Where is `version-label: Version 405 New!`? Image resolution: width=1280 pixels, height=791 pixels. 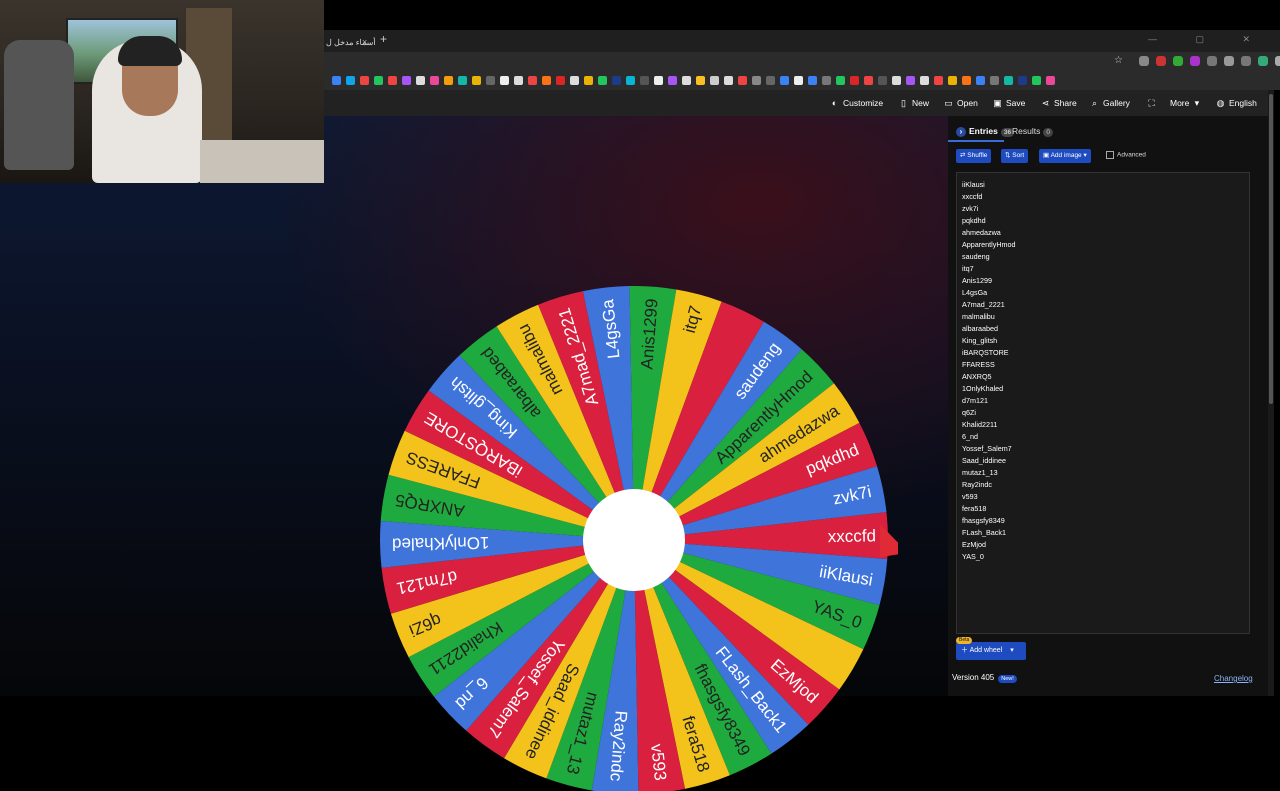 version-label: Version 405 New! is located at coordinates (984, 678).